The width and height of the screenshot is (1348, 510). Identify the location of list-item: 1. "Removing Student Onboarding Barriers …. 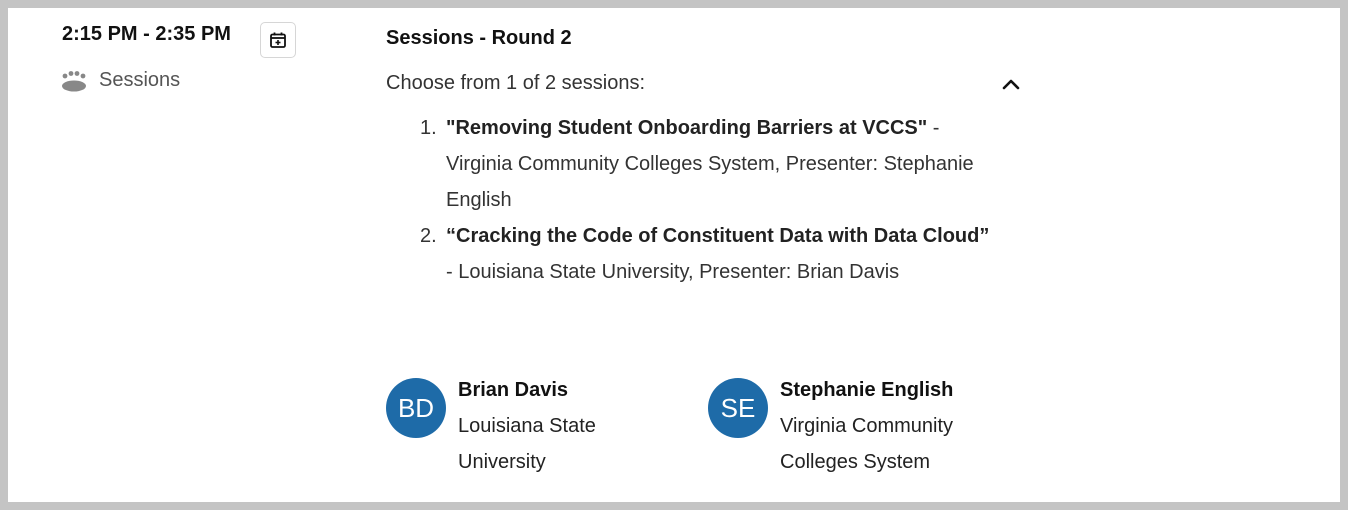
(705, 164).